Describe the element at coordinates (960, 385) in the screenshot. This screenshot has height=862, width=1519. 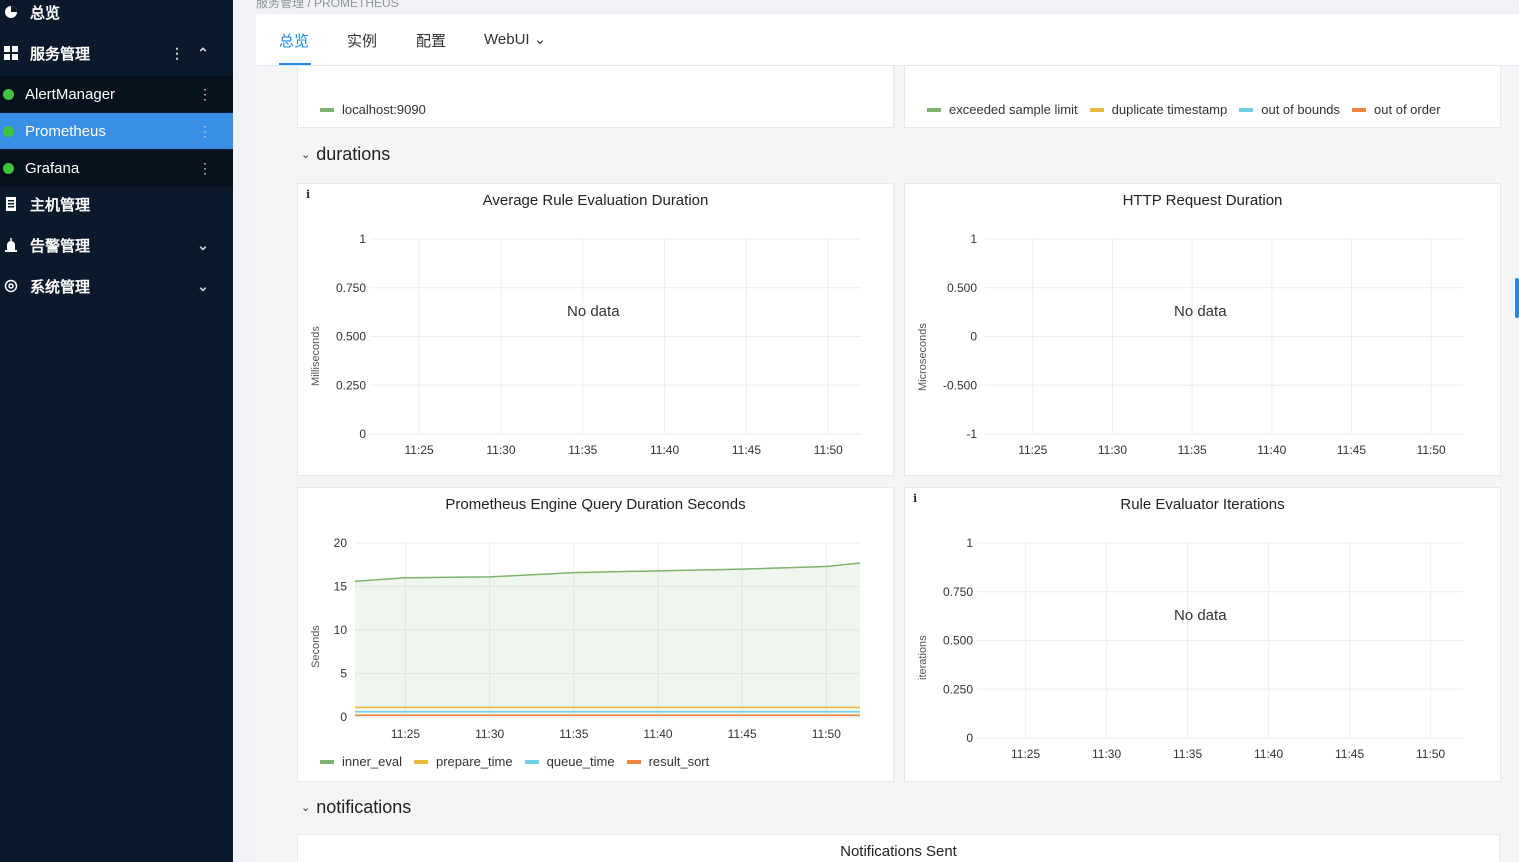
I see `y-tick-label: -0.500` at that location.